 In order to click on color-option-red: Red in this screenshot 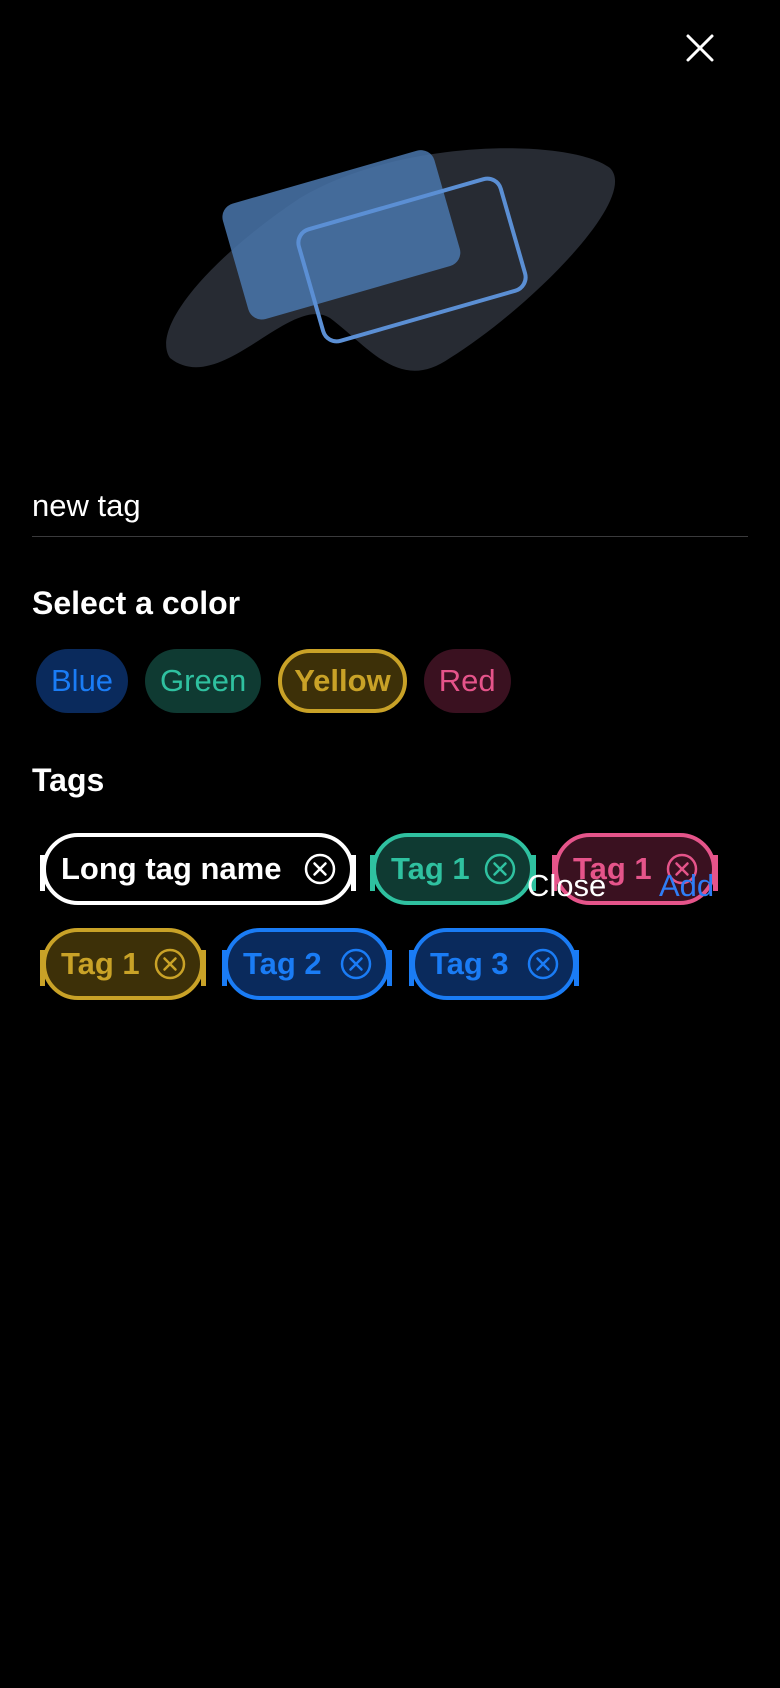, I will do `click(467, 681)`.